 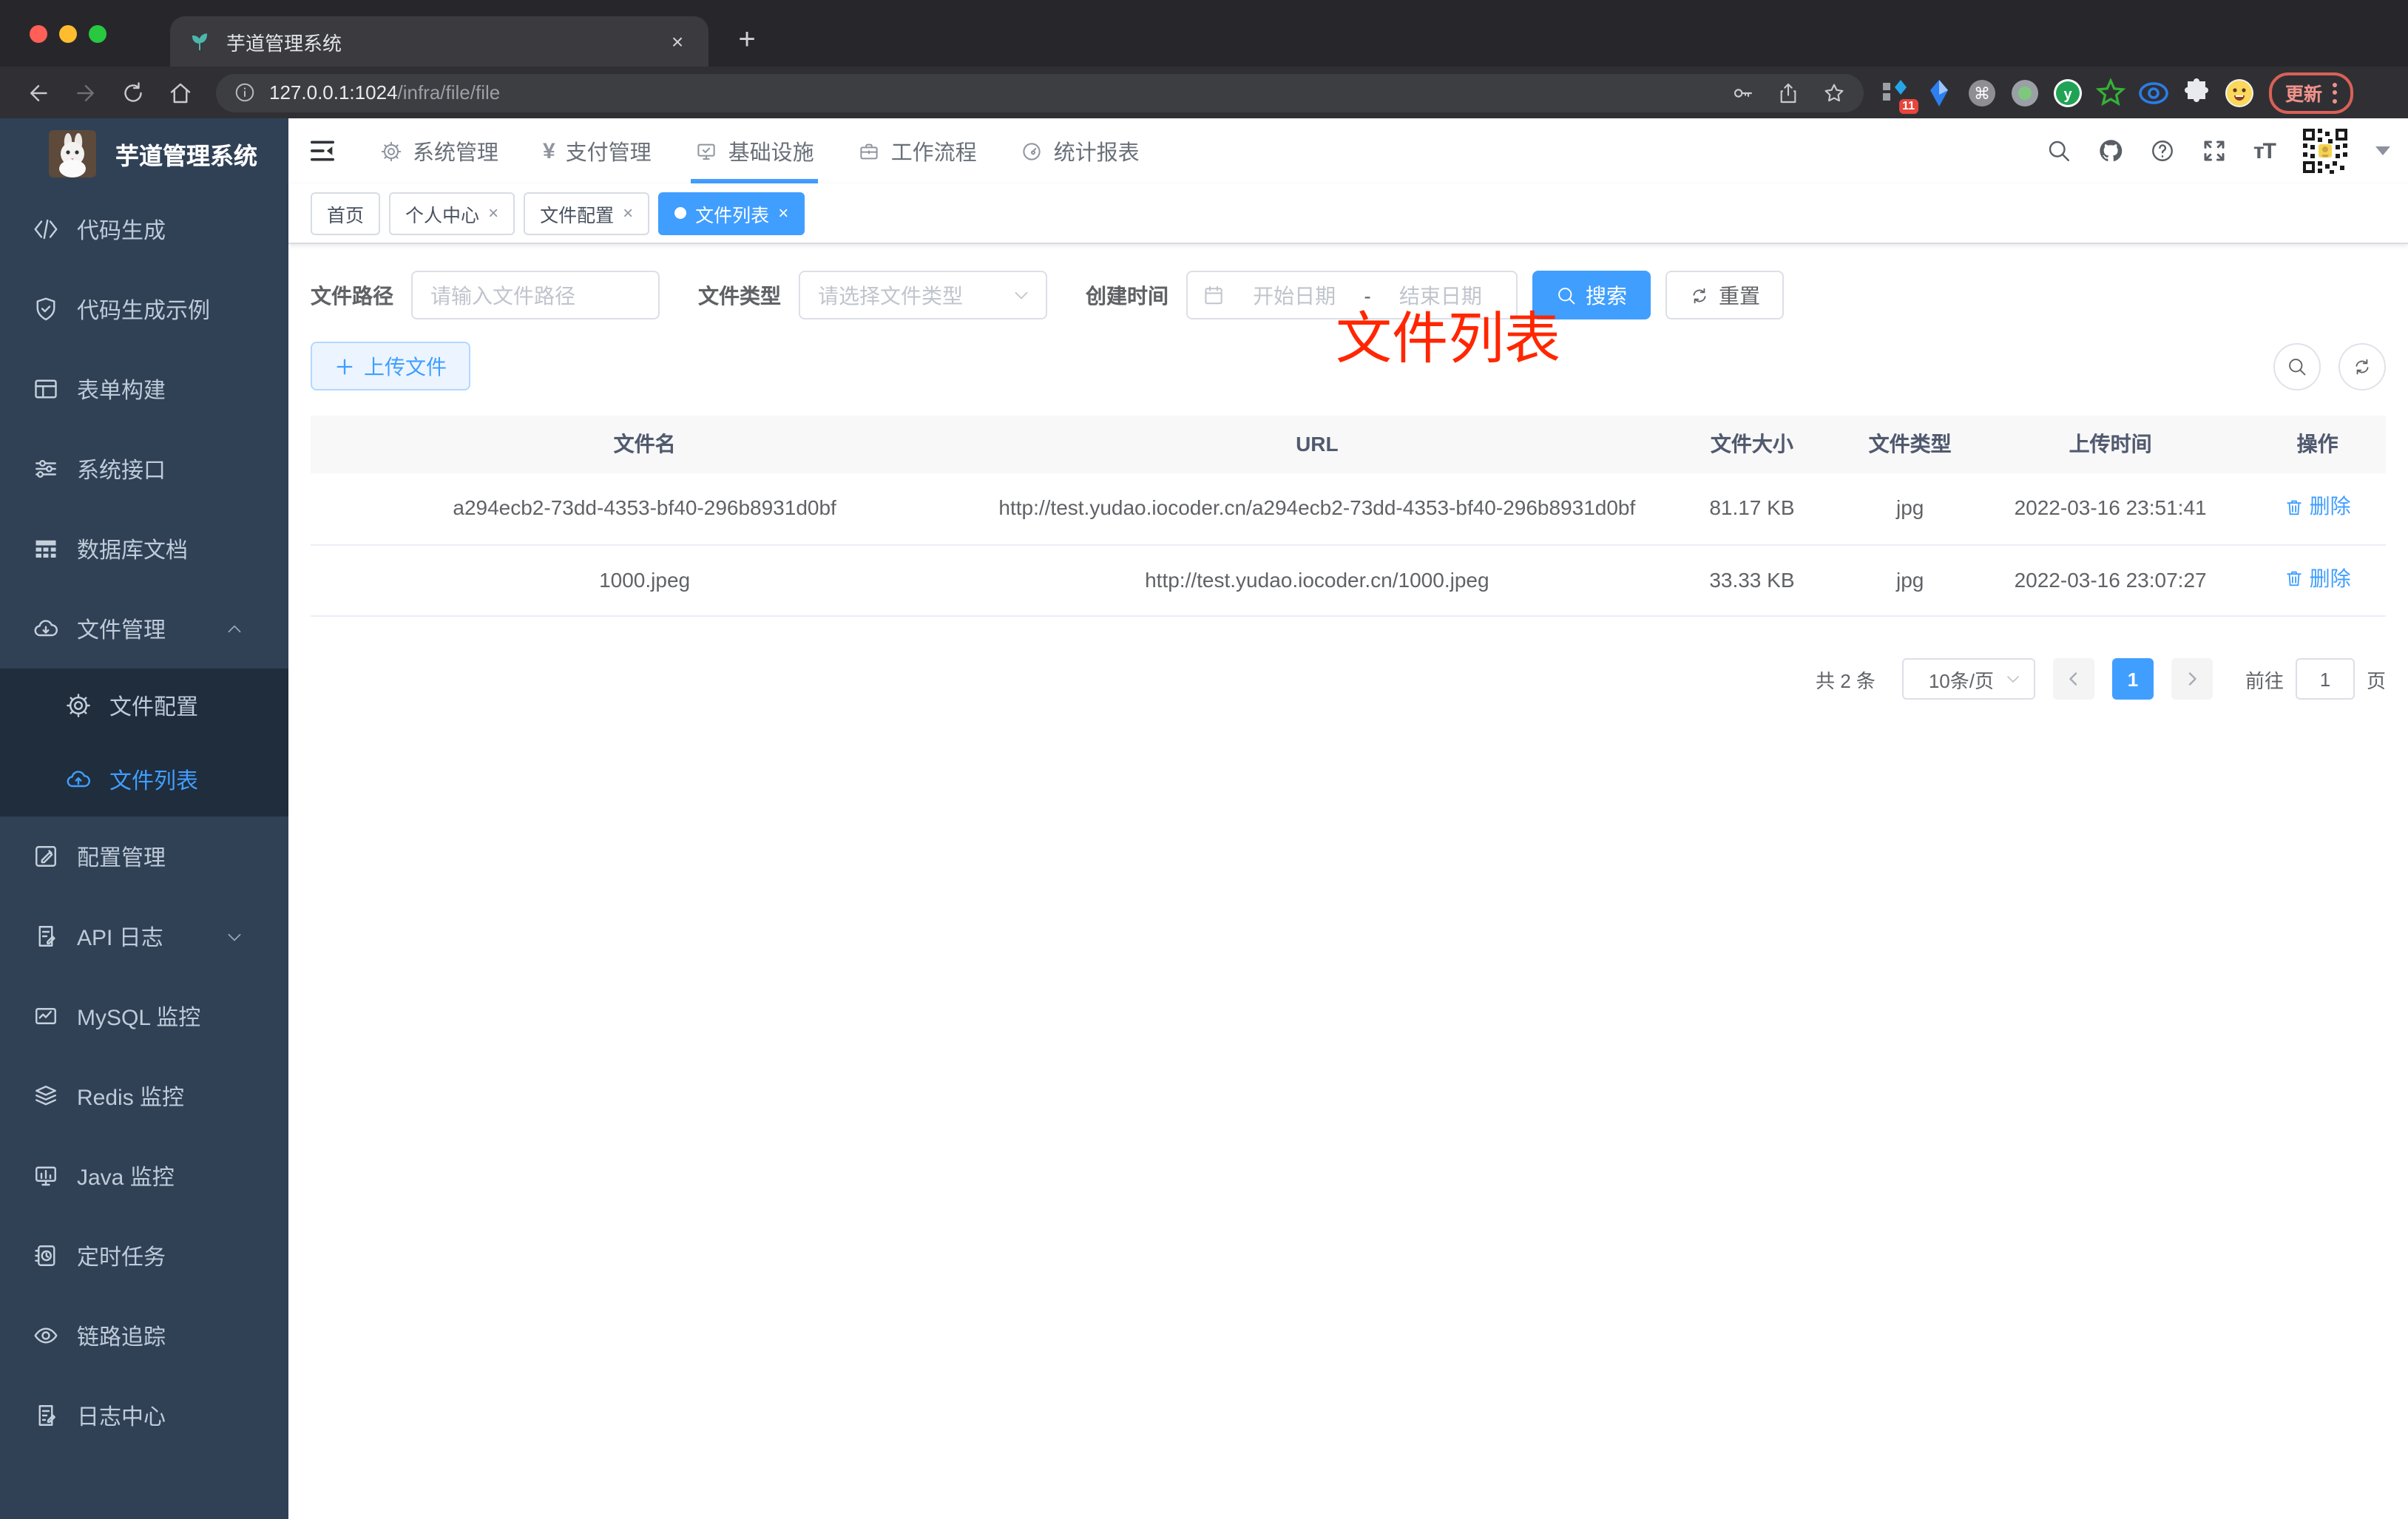 What do you see at coordinates (85, 92) in the screenshot?
I see `forward-icon` at bounding box center [85, 92].